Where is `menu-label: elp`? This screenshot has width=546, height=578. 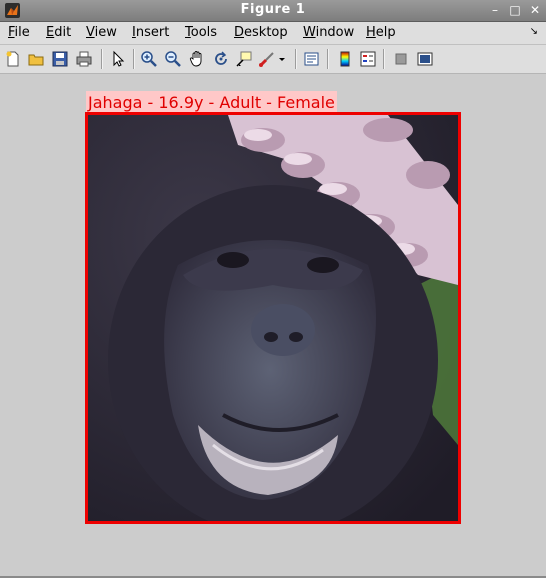
menu-label: elp is located at coordinates (385, 32).